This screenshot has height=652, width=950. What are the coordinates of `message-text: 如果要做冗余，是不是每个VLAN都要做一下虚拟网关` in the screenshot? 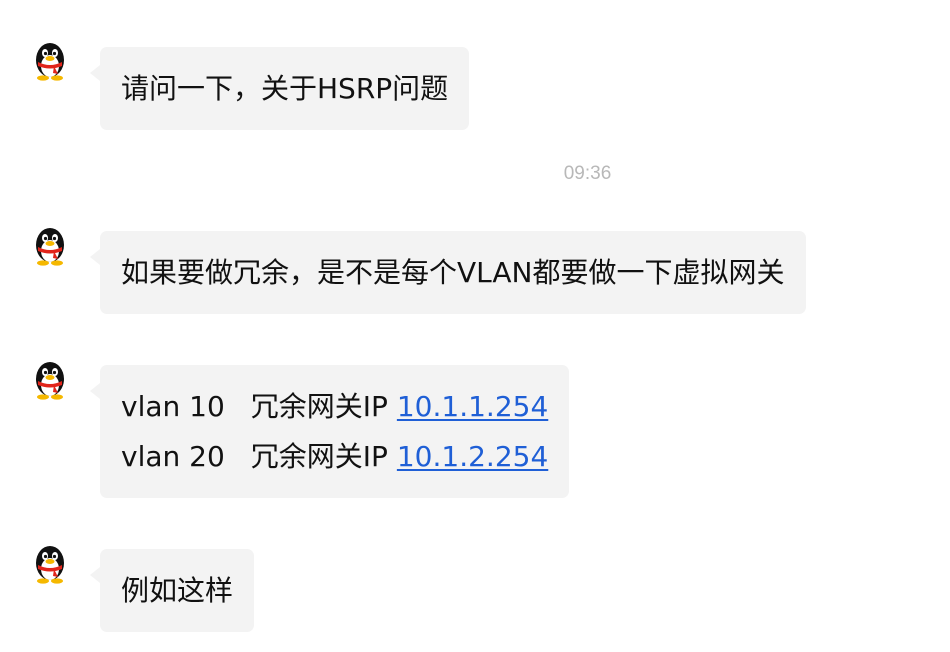 It's located at (453, 272).